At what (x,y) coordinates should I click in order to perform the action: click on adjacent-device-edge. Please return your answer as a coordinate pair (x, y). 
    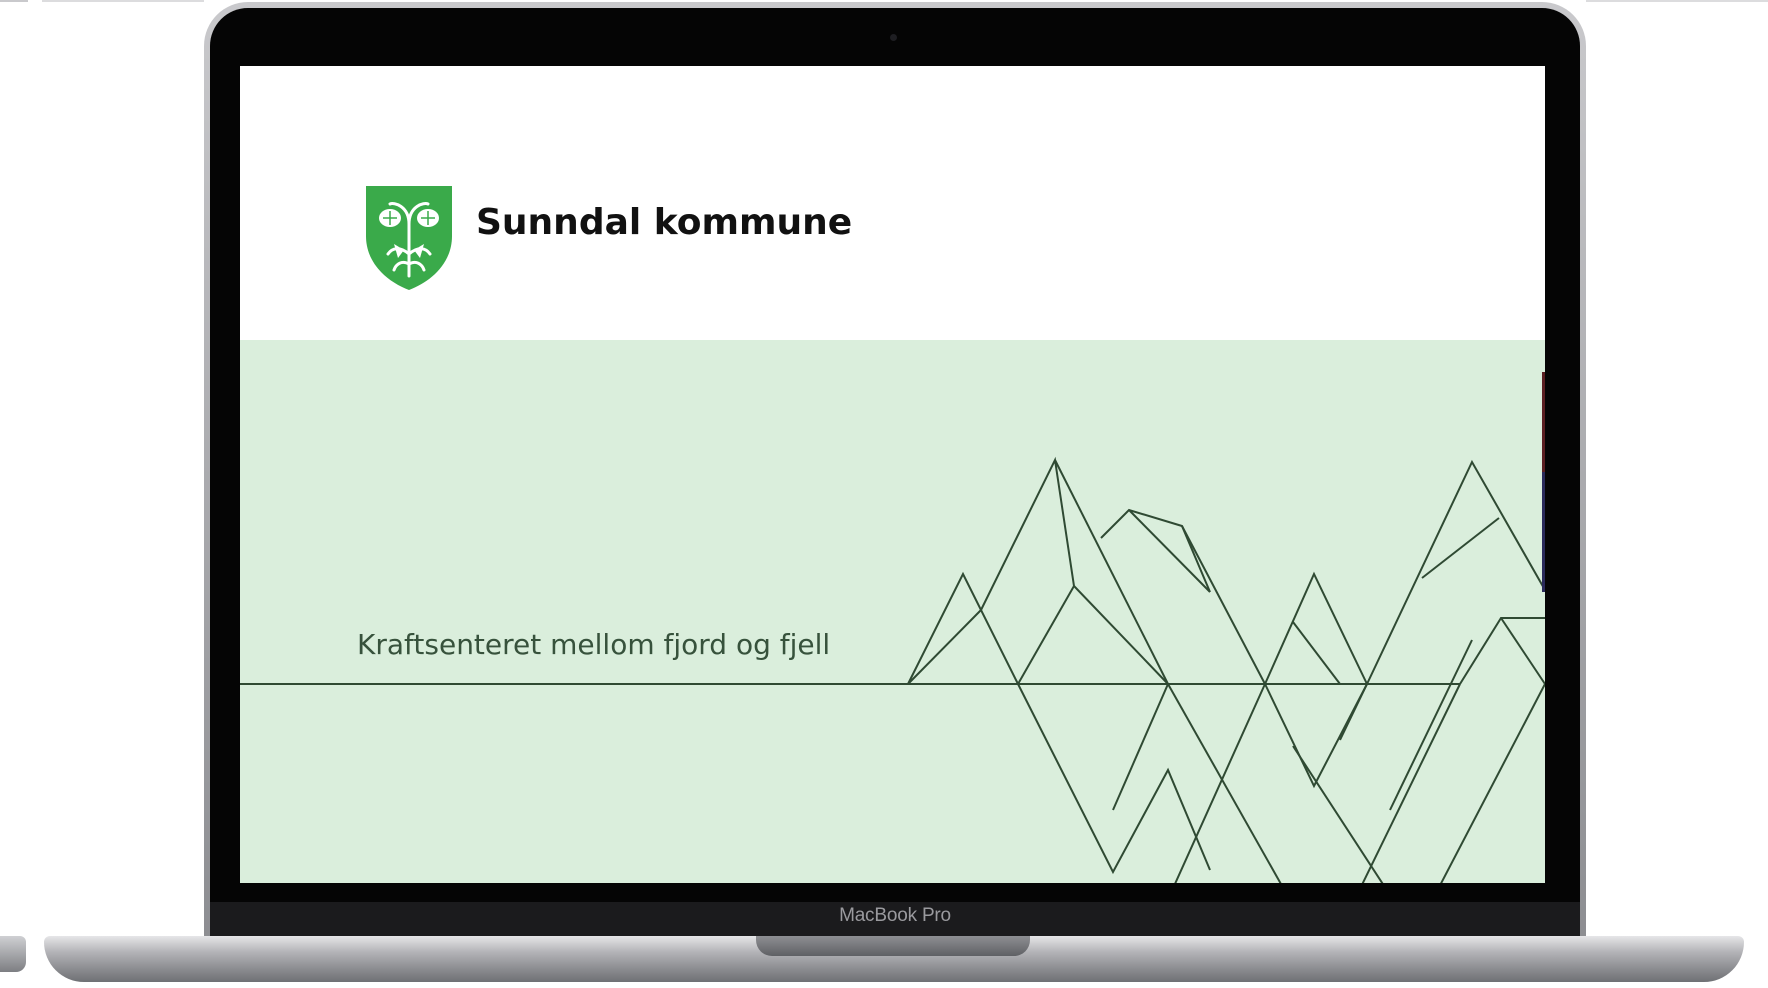
    Looking at the image, I should click on (13, 954).